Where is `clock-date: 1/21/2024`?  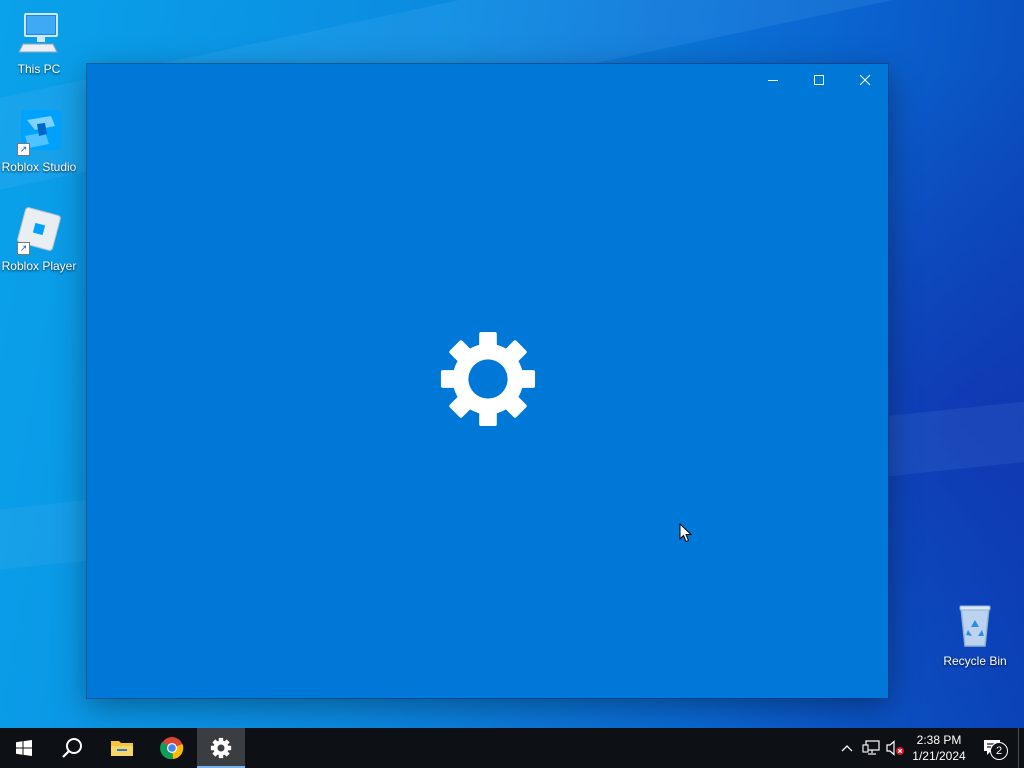
clock-date: 1/21/2024 is located at coordinates (939, 756).